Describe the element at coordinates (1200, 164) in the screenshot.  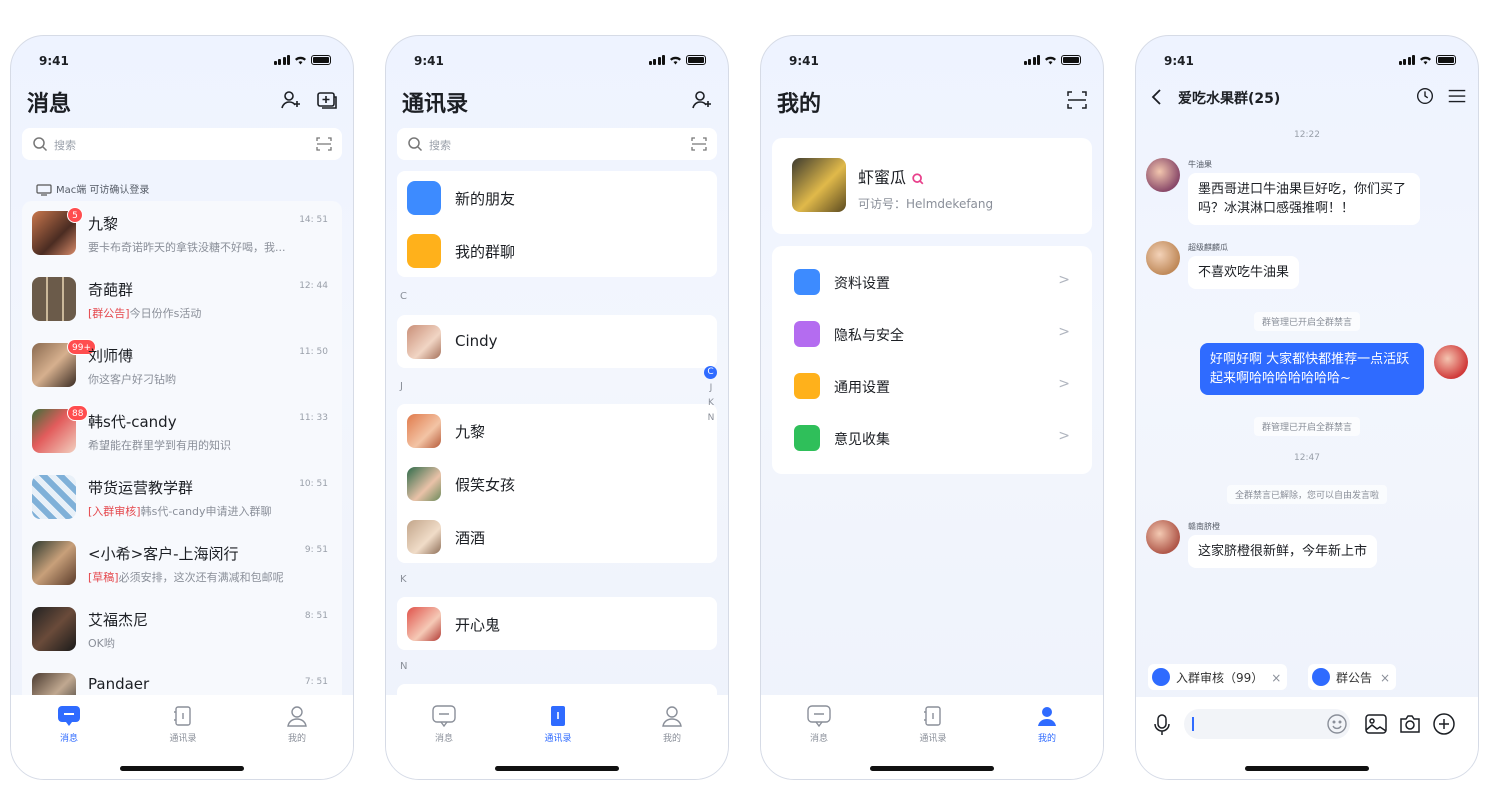
I see `sender-name: 牛油果` at that location.